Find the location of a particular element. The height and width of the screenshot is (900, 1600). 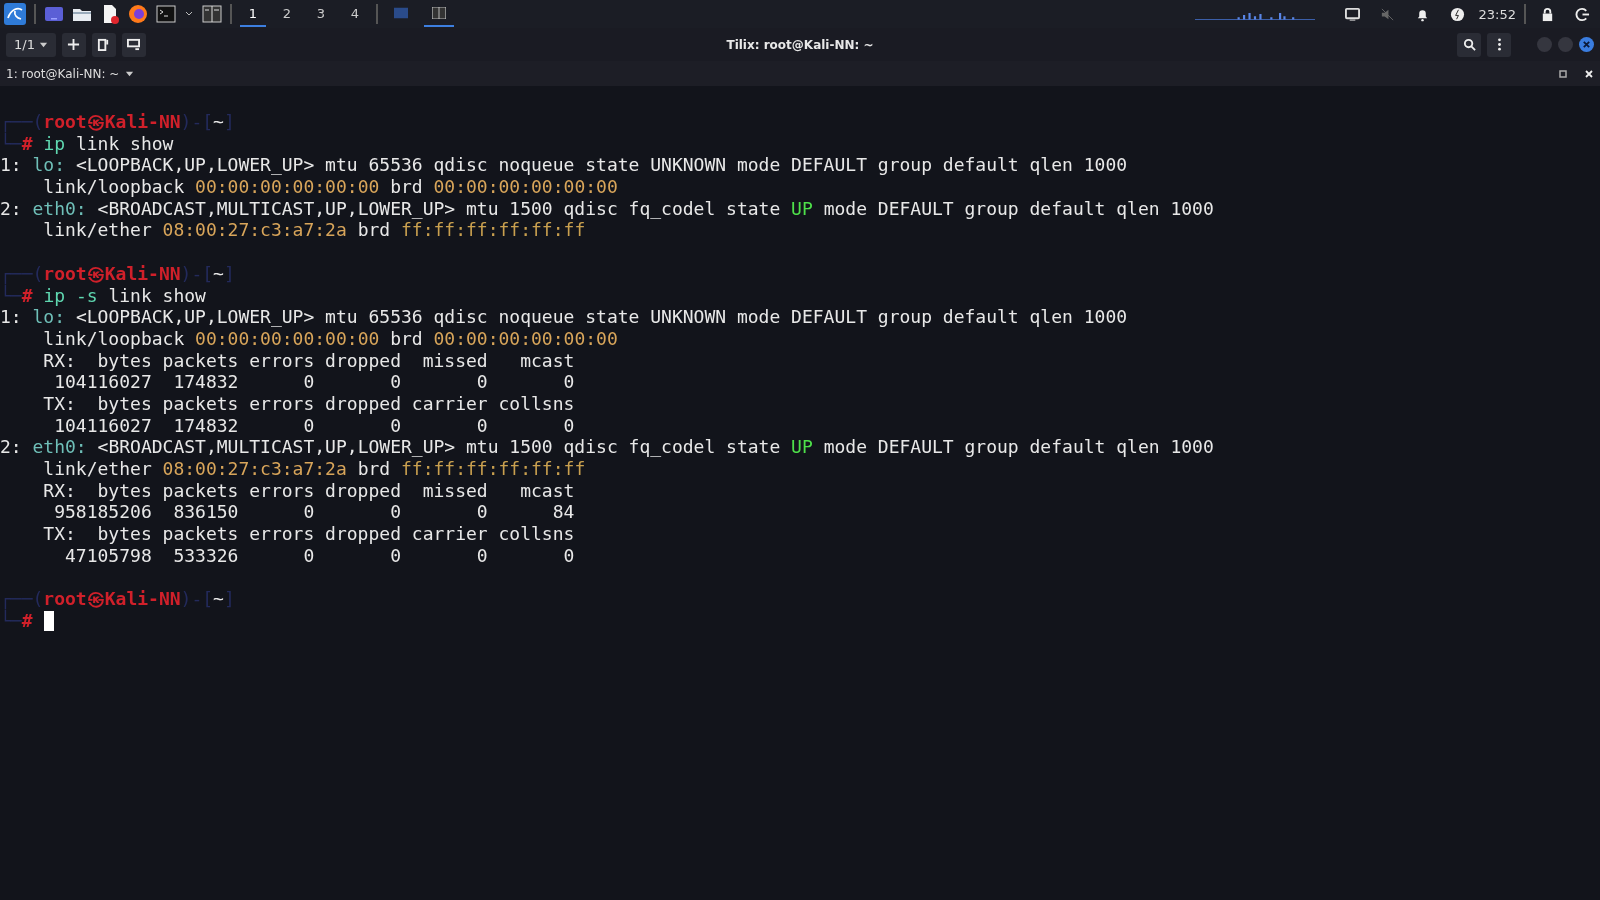

speaker-muted-icon is located at coordinates (1387, 14).